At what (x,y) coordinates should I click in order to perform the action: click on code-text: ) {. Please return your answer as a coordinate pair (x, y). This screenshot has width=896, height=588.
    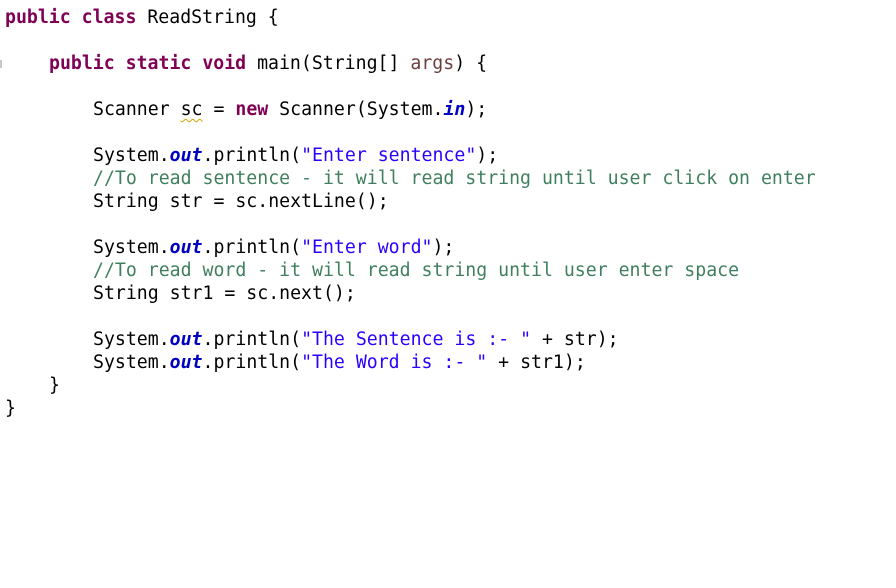
    Looking at the image, I should click on (471, 63).